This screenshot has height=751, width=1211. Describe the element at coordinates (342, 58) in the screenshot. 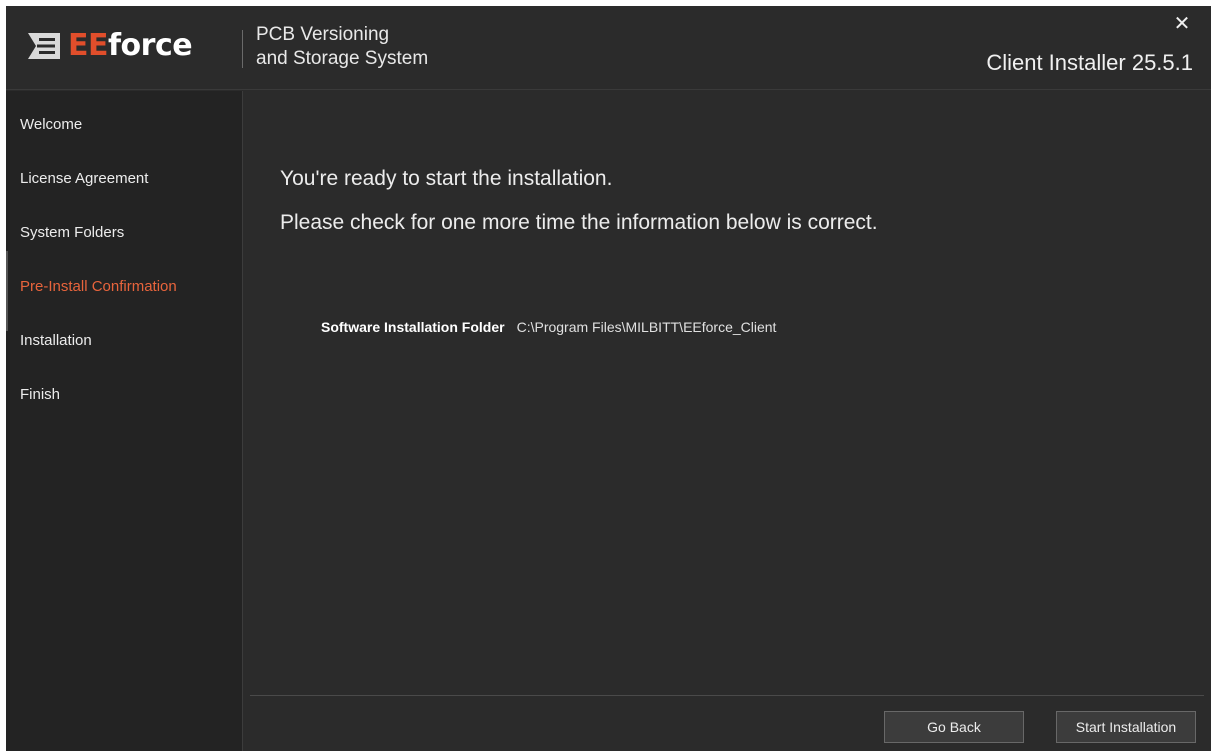

I see `product-name-line2: and Storage System` at that location.